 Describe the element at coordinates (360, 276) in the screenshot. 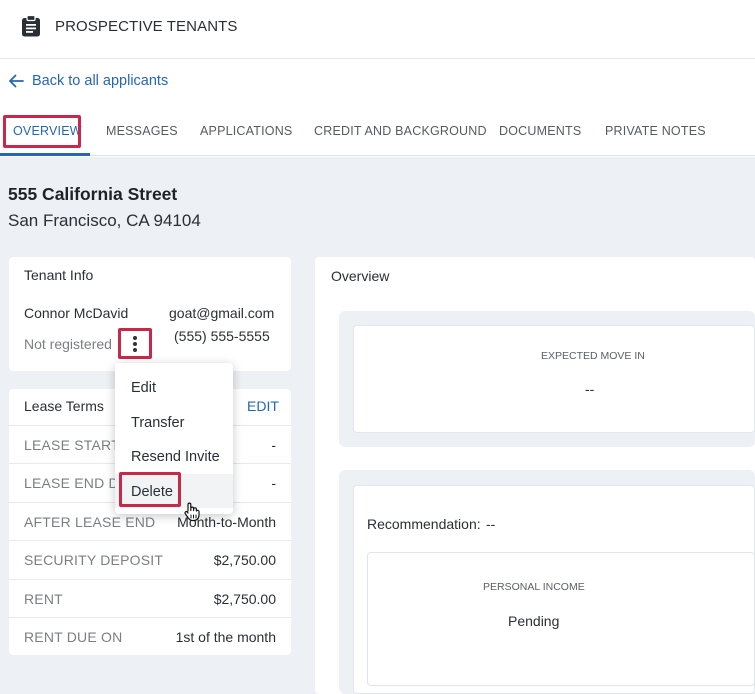

I see `overview-title: Overview` at that location.